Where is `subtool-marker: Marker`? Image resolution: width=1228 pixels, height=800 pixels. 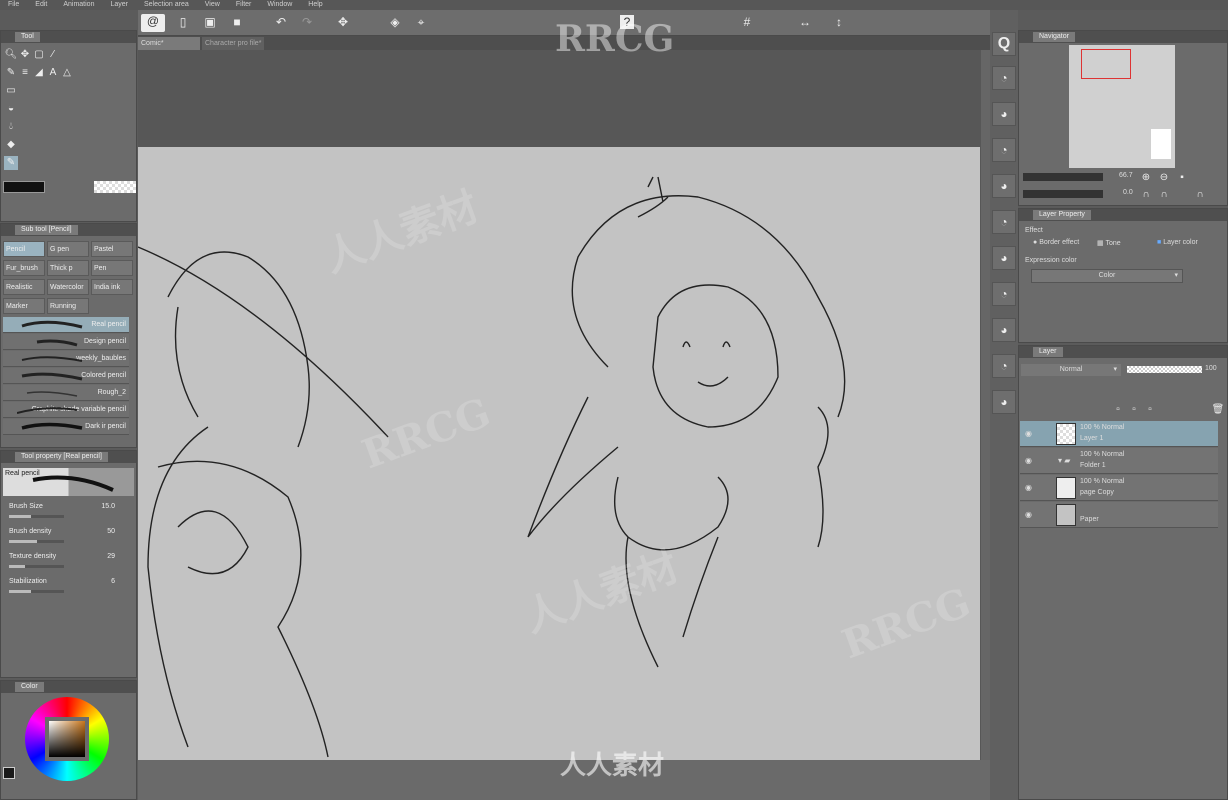
subtool-marker: Marker is located at coordinates (24, 306).